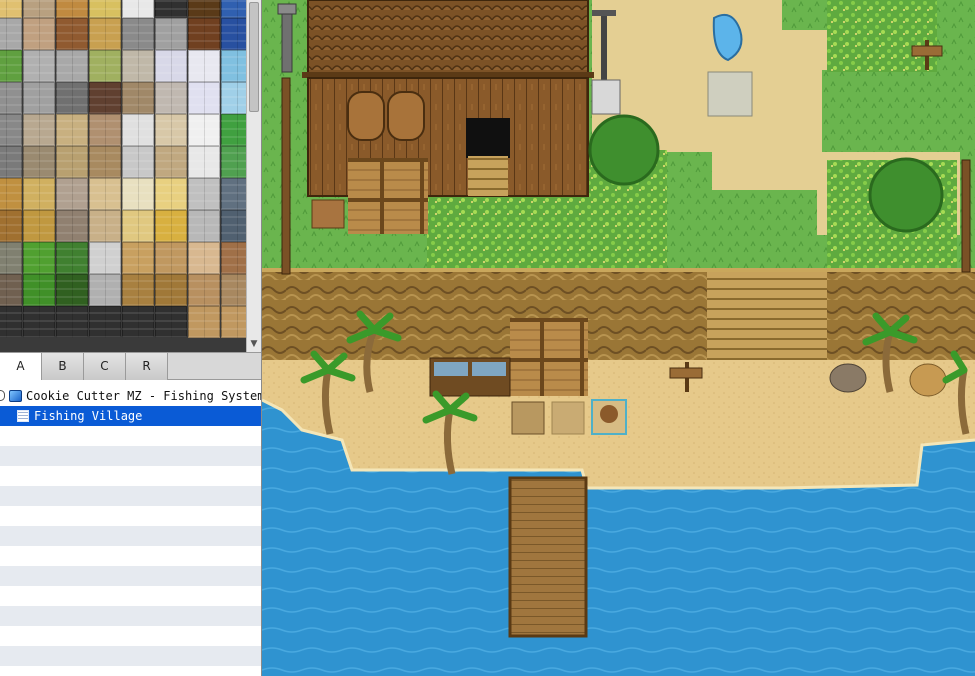 Image resolution: width=975 pixels, height=676 pixels. I want to click on tab-b: B, so click(63, 366).